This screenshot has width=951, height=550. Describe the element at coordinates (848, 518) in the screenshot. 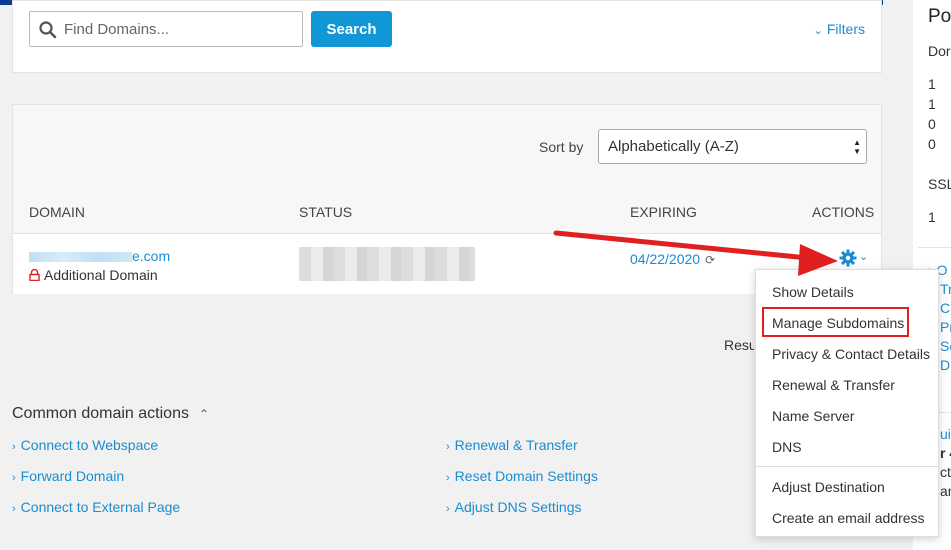

I see `menu-item-create-email: Create an email address` at that location.